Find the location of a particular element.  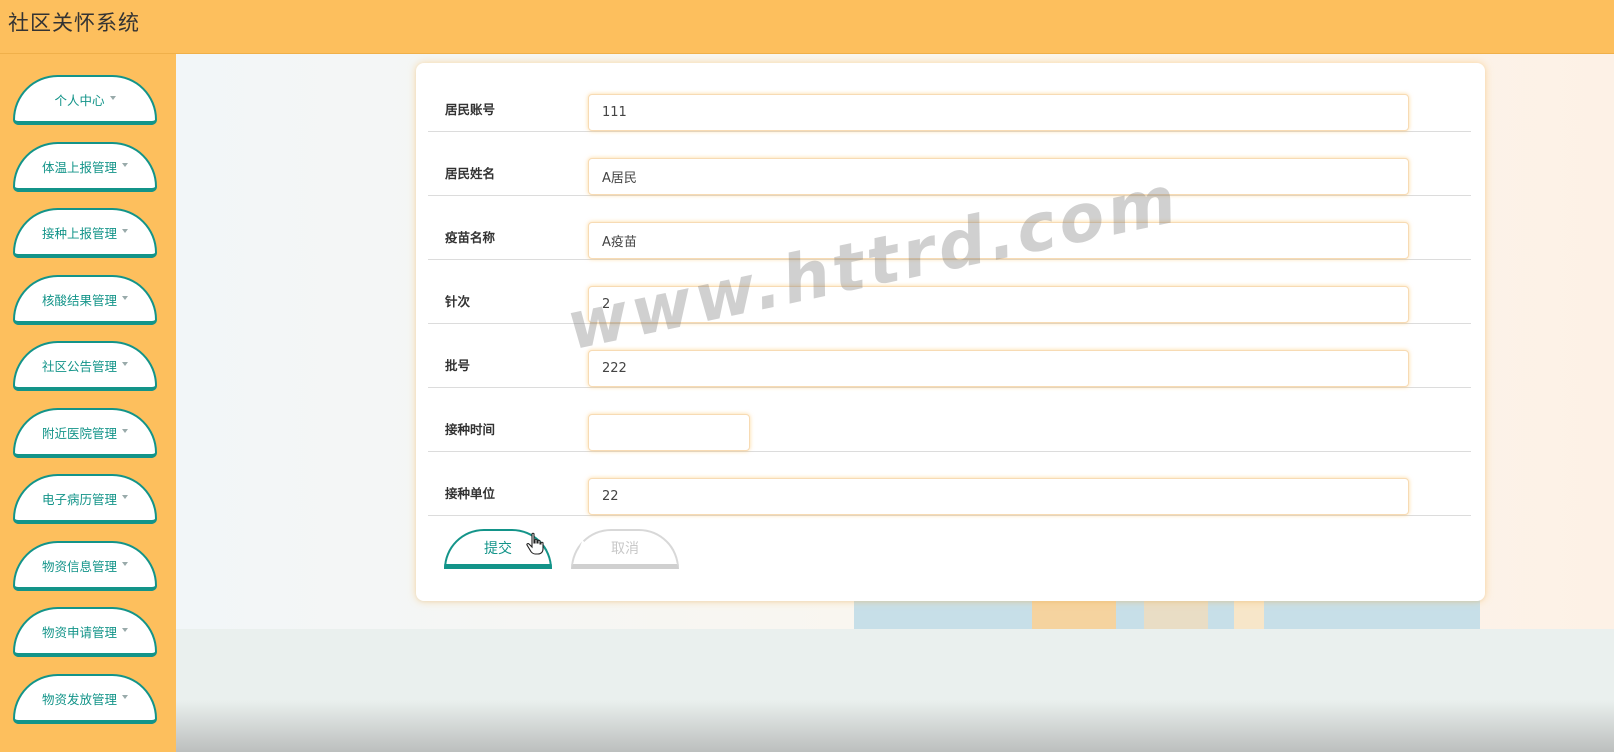

sidebar-item-label: 物资发放管理 is located at coordinates (79, 699).